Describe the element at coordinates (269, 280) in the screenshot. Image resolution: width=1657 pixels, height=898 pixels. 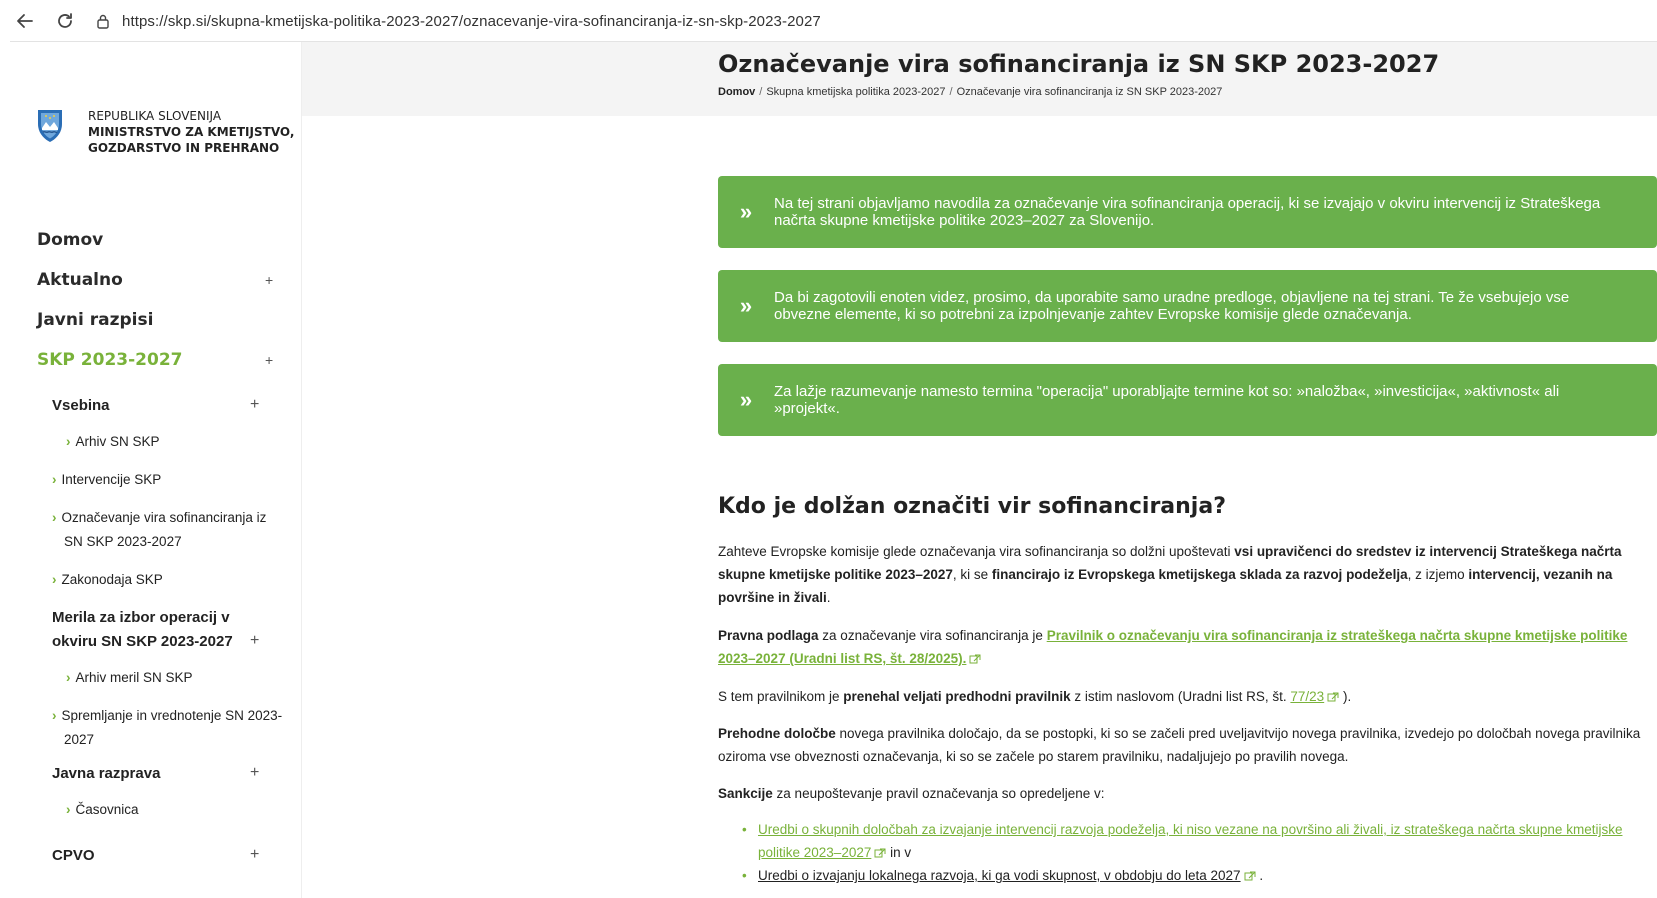
I see `expand-aktualno-icon: +` at that location.